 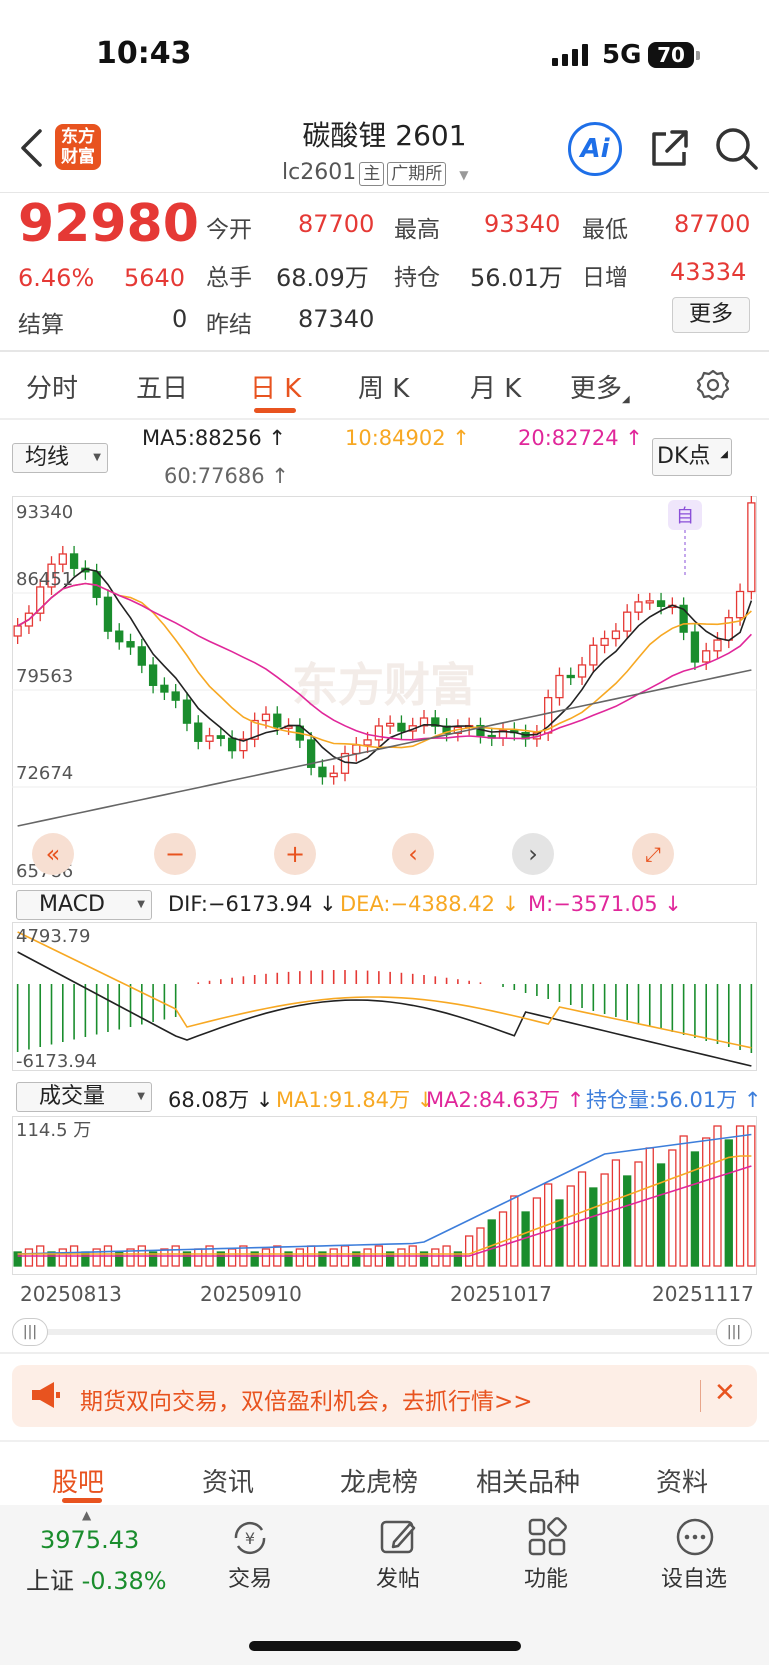 I want to click on macd-chart: 4793.79 -6173.94, so click(x=384, y=997).